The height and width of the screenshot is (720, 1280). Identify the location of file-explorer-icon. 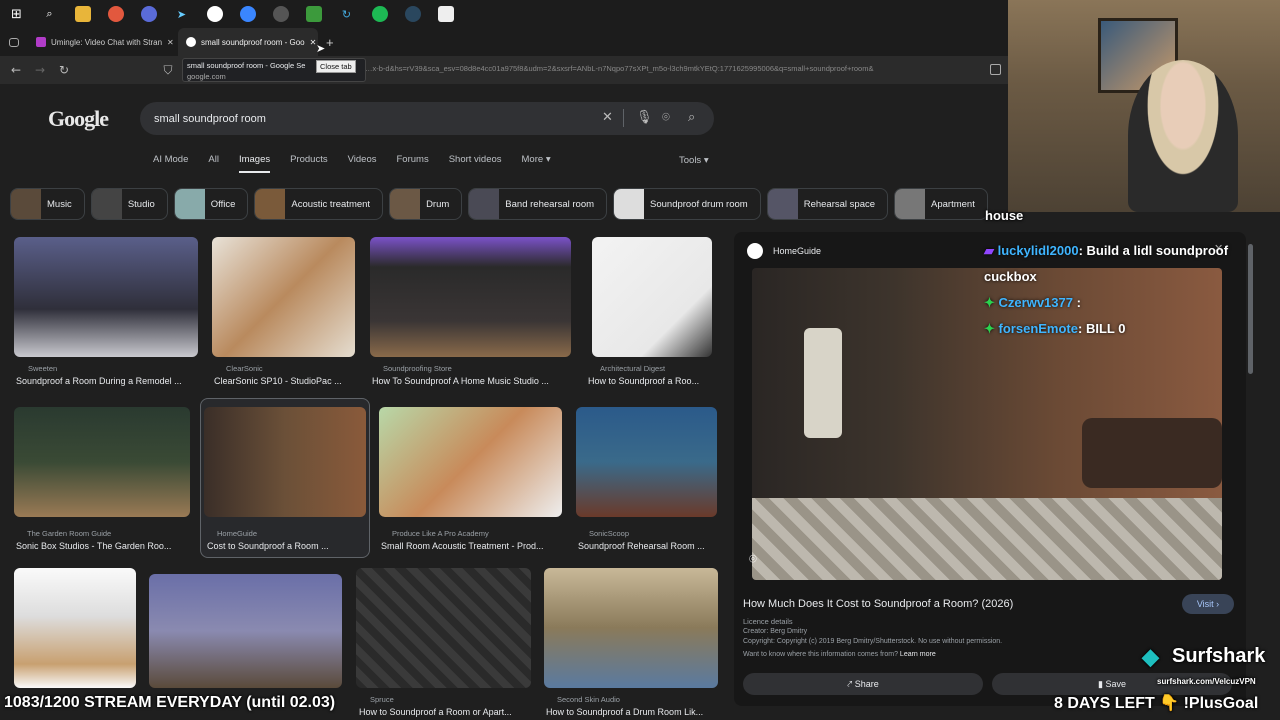
(82, 14).